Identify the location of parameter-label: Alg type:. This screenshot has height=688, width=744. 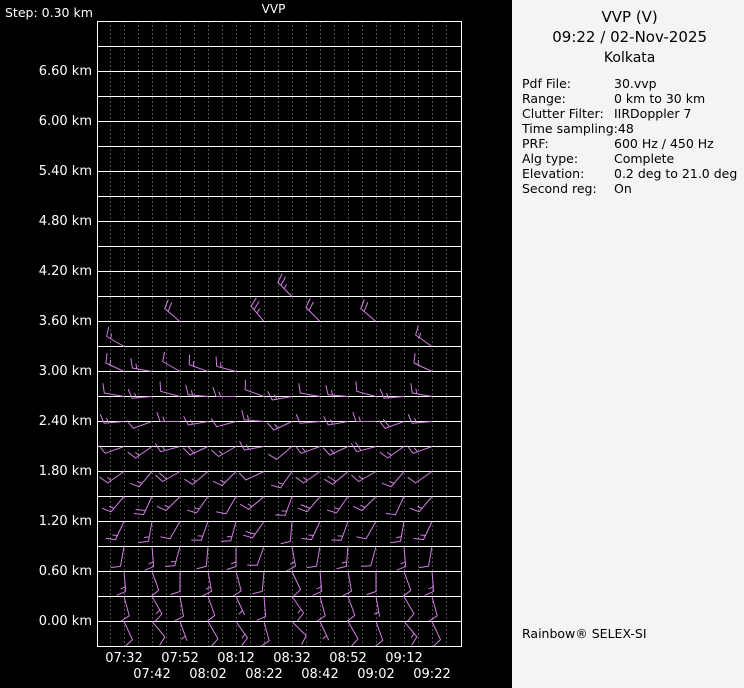
(550, 158).